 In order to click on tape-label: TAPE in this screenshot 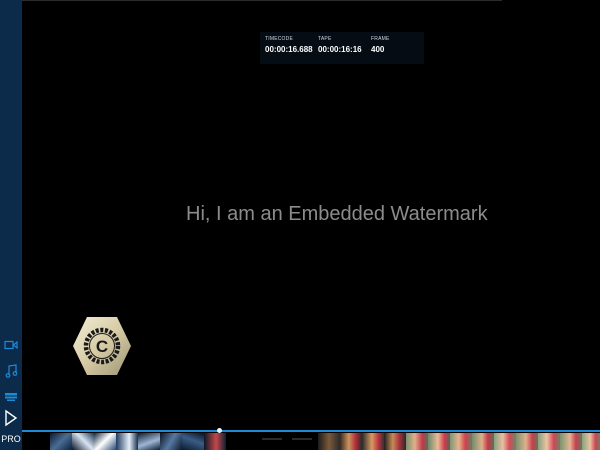, I will do `click(325, 39)`.